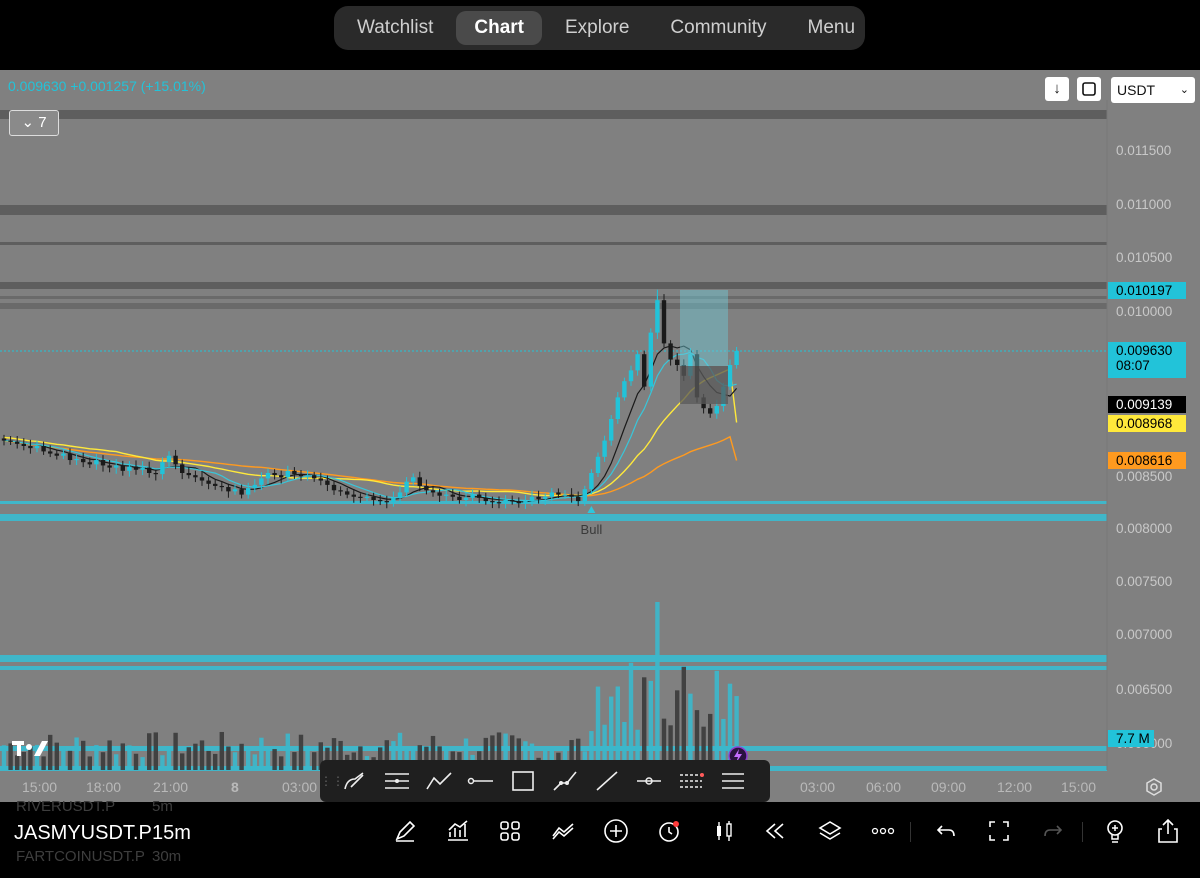  I want to click on cross-line-tool, so click(649, 781).